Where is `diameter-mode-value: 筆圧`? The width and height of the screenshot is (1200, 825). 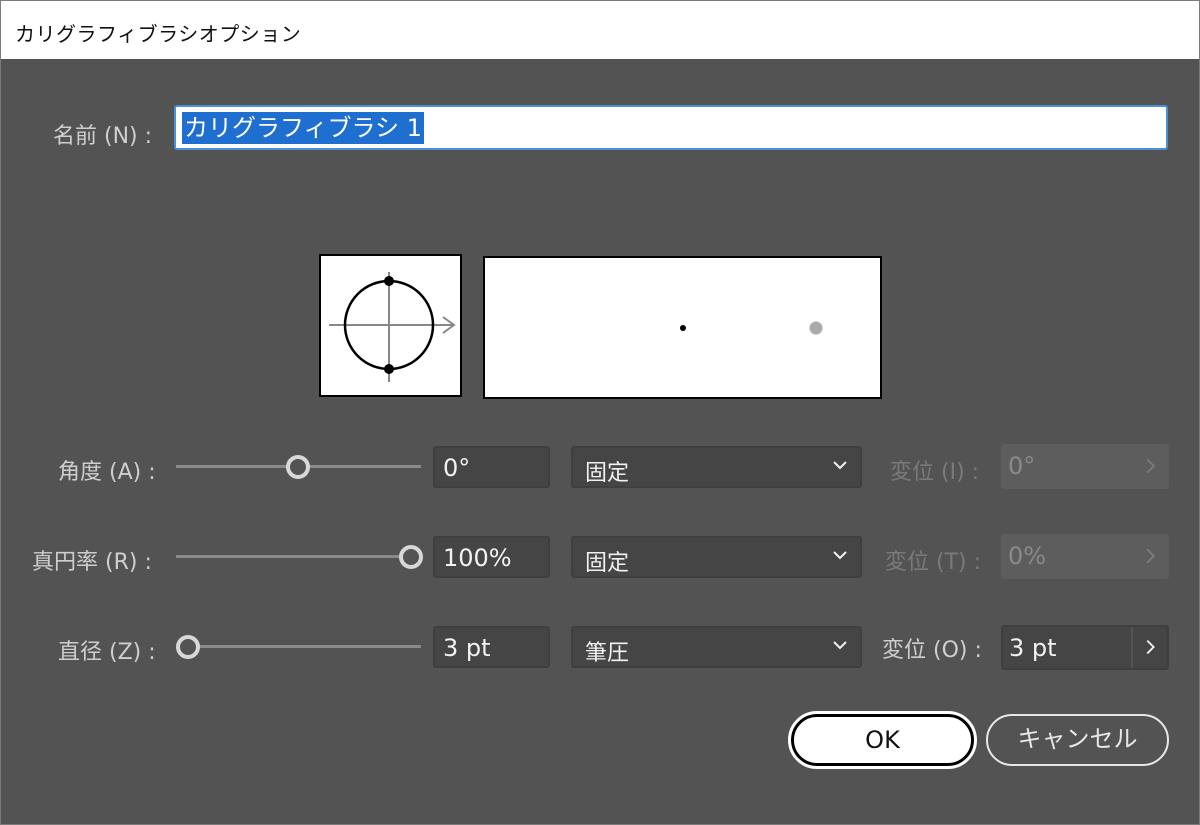
diameter-mode-value: 筆圧 is located at coordinates (607, 653).